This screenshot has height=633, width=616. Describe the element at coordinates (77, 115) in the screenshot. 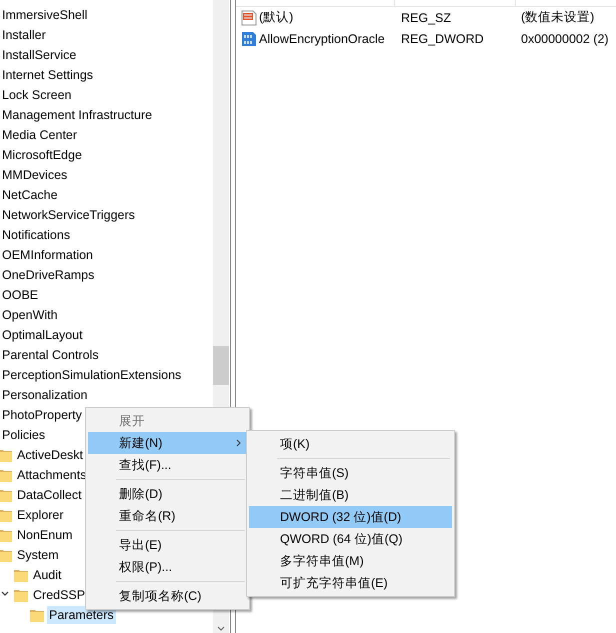

I see `tree-item: Management Infrastructure` at that location.